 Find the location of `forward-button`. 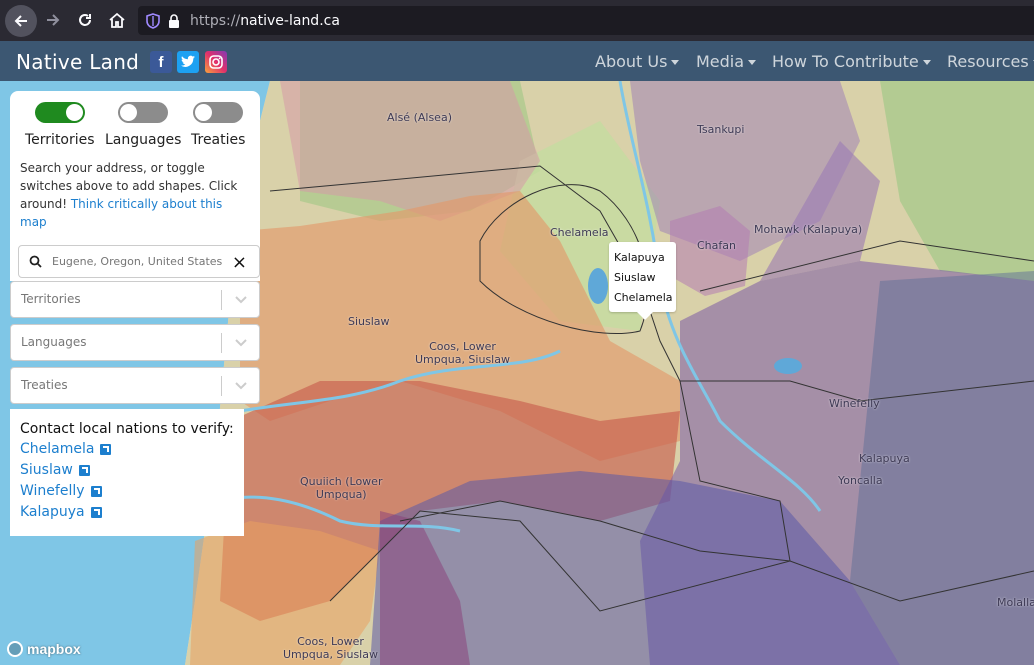

forward-button is located at coordinates (53, 20).